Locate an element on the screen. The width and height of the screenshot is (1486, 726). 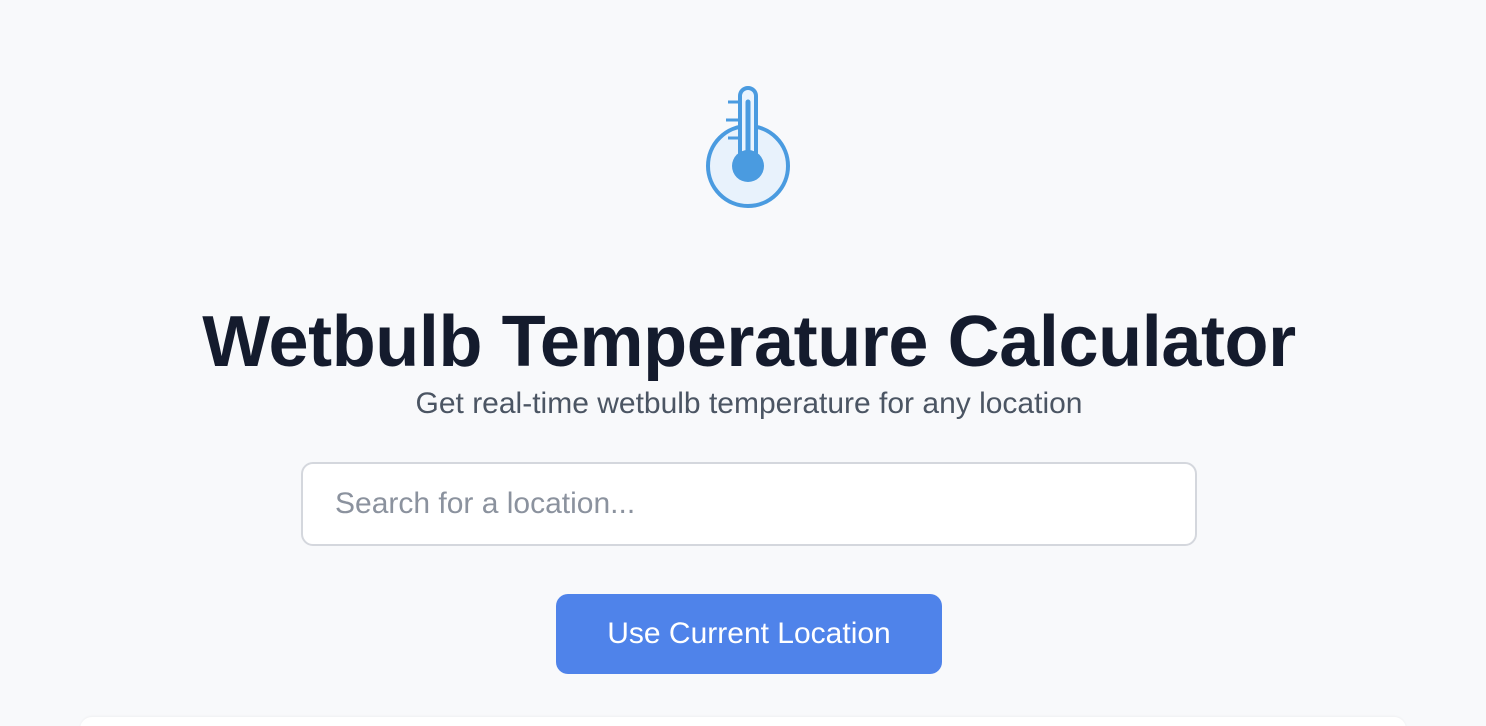
location-search-input is located at coordinates (749, 504).